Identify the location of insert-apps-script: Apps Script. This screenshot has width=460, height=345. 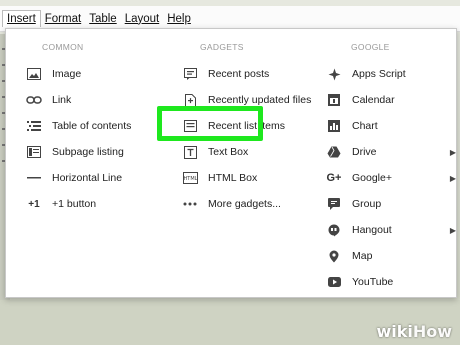
(390, 74).